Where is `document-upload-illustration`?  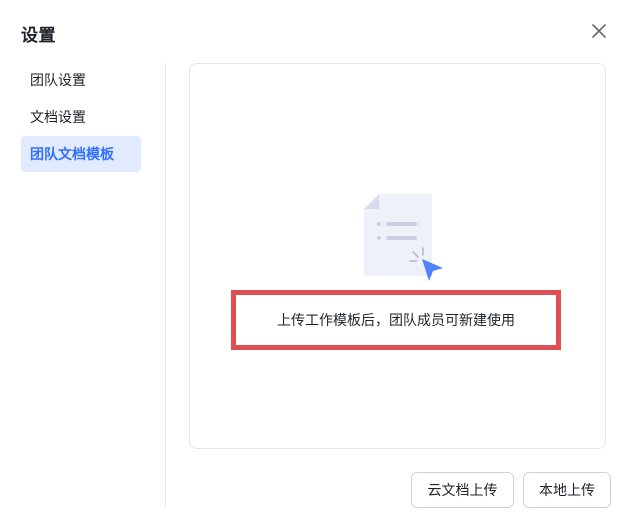
document-upload-illustration is located at coordinates (403, 239).